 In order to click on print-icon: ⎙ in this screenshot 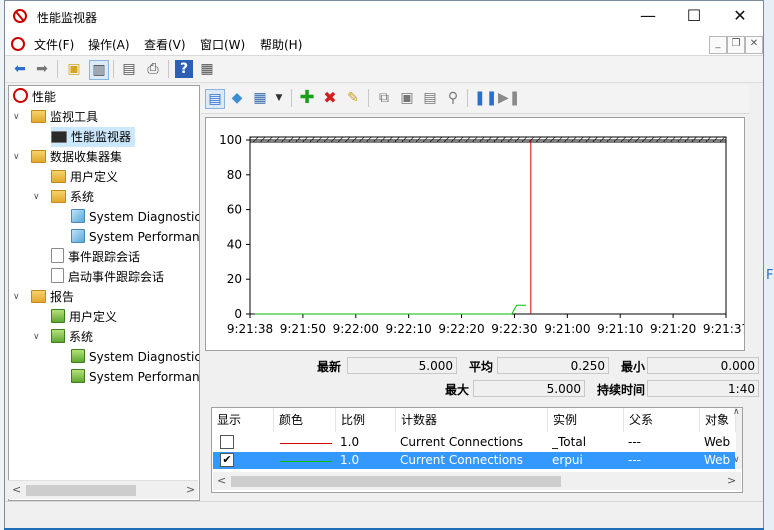, I will do `click(153, 69)`.